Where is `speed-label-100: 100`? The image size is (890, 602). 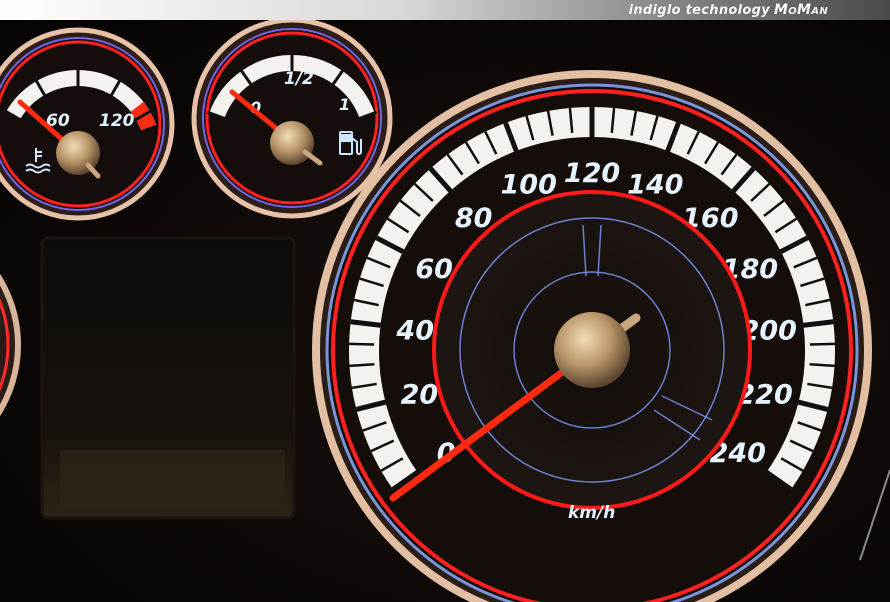
speed-label-100: 100 is located at coordinates (529, 185).